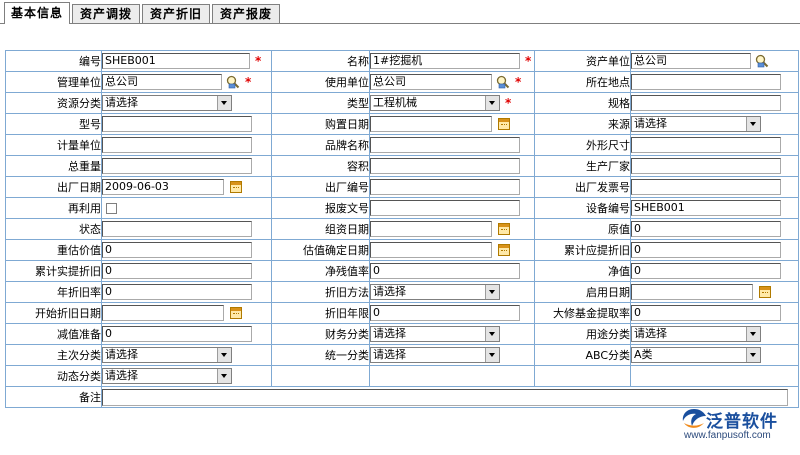 Image resolution: width=800 pixels, height=455 pixels. Describe the element at coordinates (53, 313) in the screenshot. I see `dep-start-date-label: 开始折旧日期` at that location.